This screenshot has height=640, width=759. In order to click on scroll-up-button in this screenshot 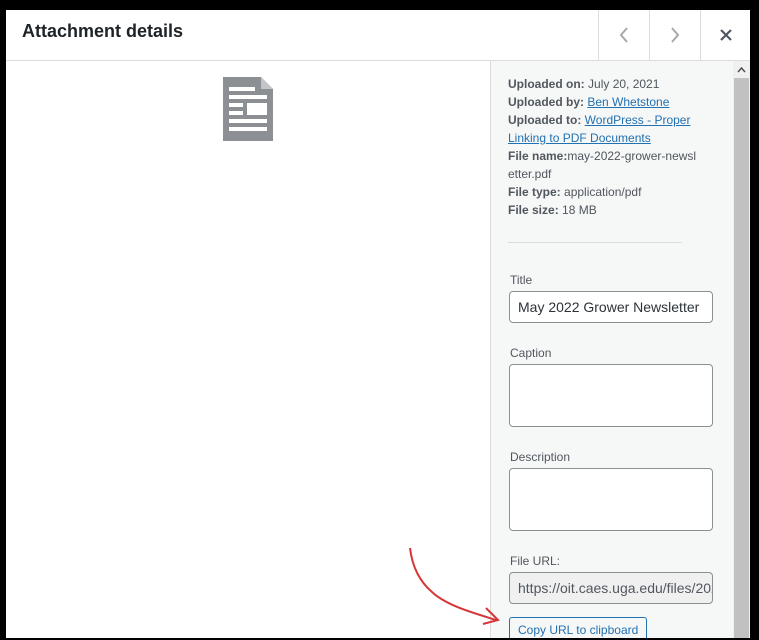, I will do `click(741, 69)`.